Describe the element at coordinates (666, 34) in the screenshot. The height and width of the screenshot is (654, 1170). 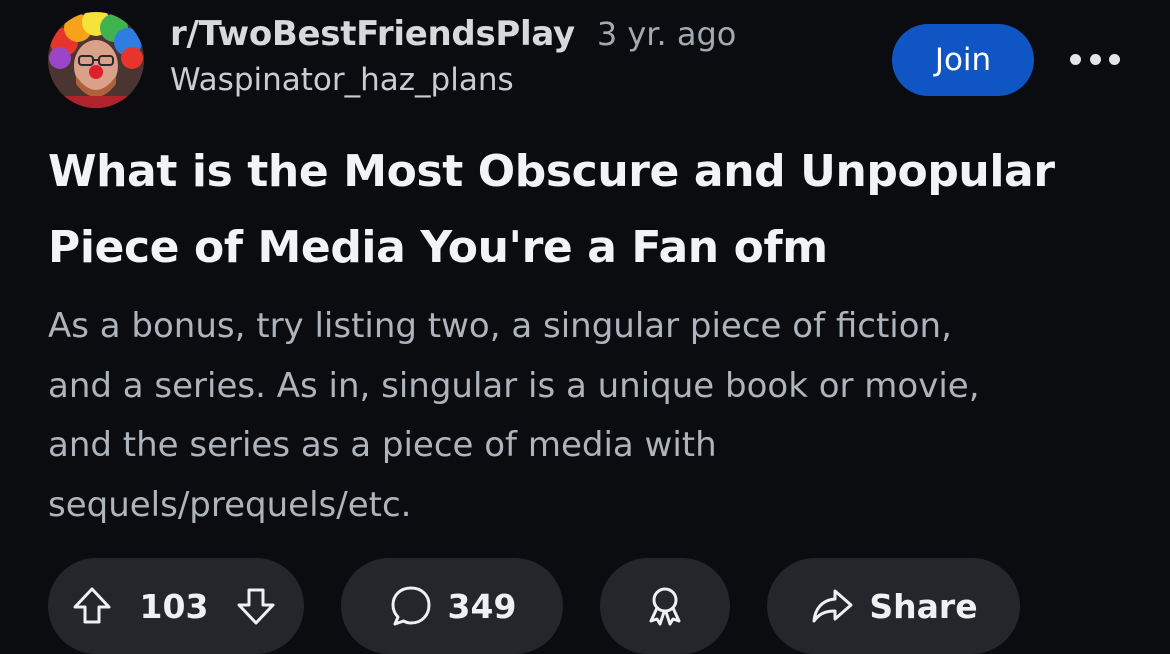
I see `post-age: 3 yr. ago` at that location.